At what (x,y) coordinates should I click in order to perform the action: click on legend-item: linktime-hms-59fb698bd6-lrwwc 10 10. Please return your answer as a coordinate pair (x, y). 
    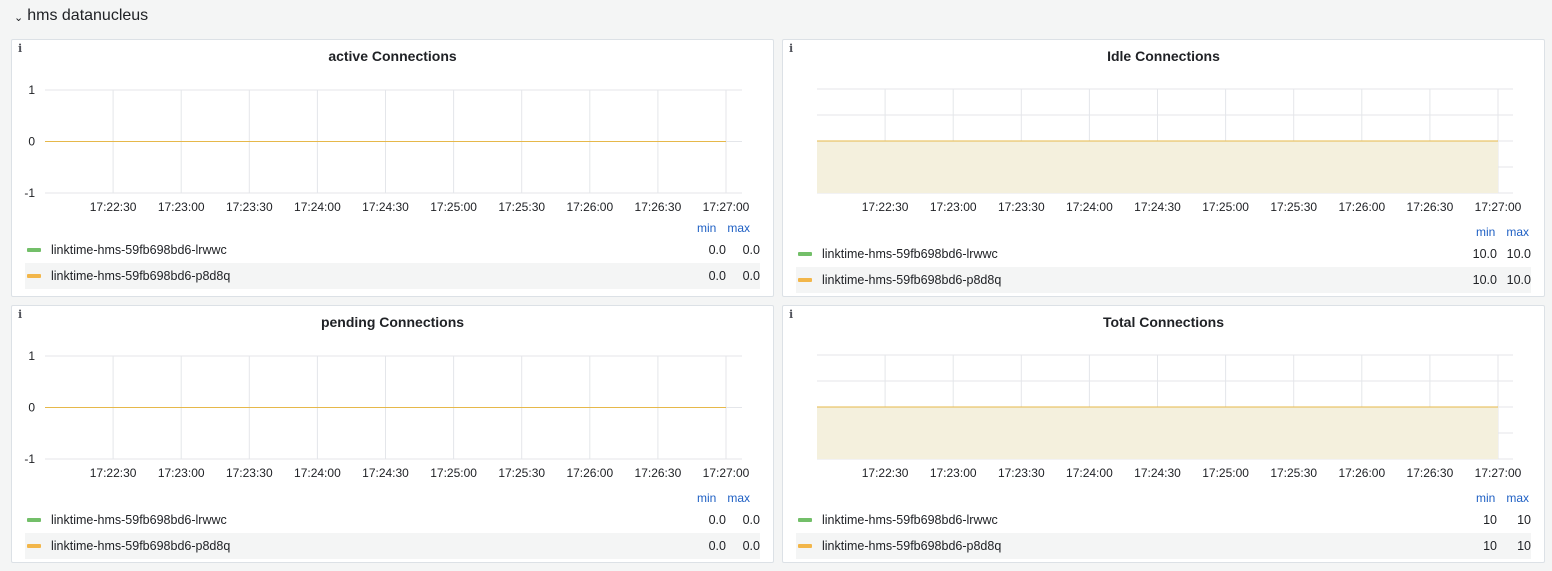
    Looking at the image, I should click on (1163, 520).